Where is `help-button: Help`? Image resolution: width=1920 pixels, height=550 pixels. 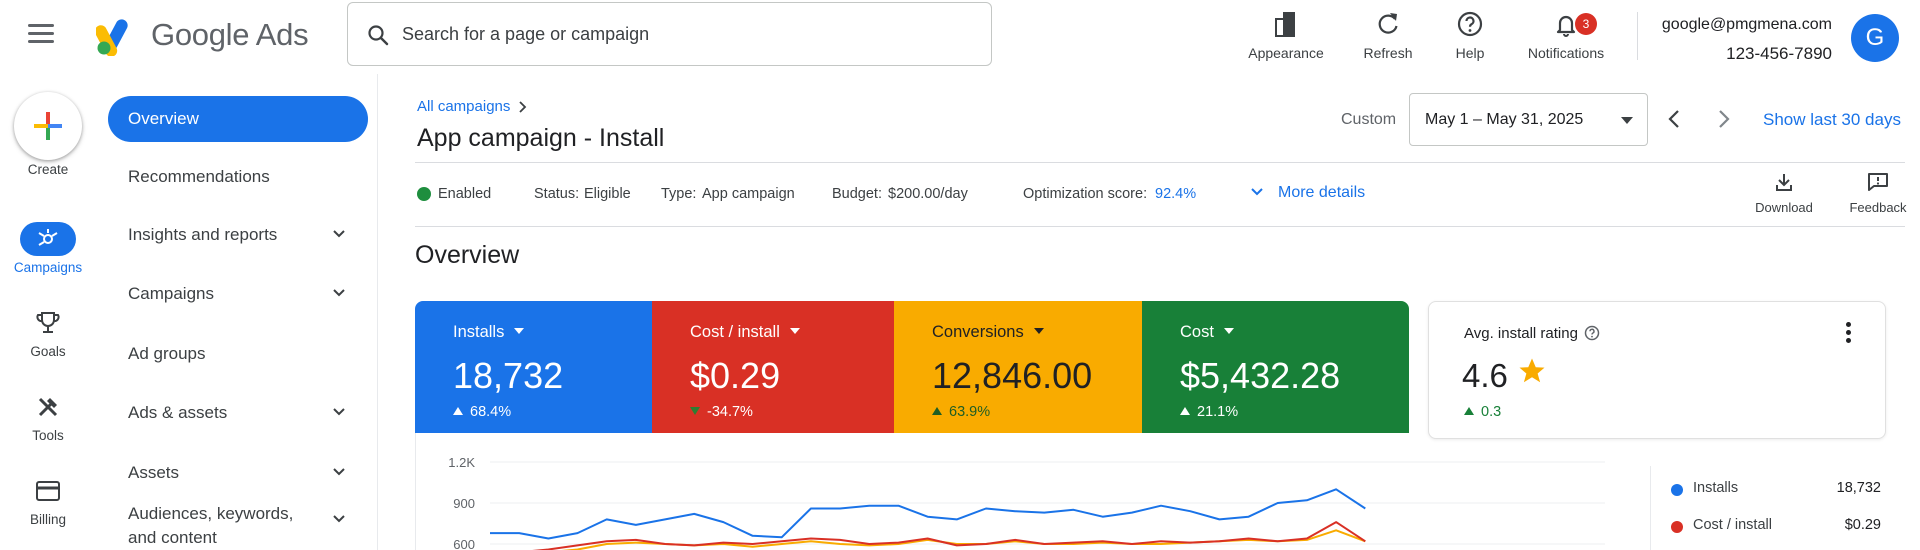 help-button: Help is located at coordinates (1470, 35).